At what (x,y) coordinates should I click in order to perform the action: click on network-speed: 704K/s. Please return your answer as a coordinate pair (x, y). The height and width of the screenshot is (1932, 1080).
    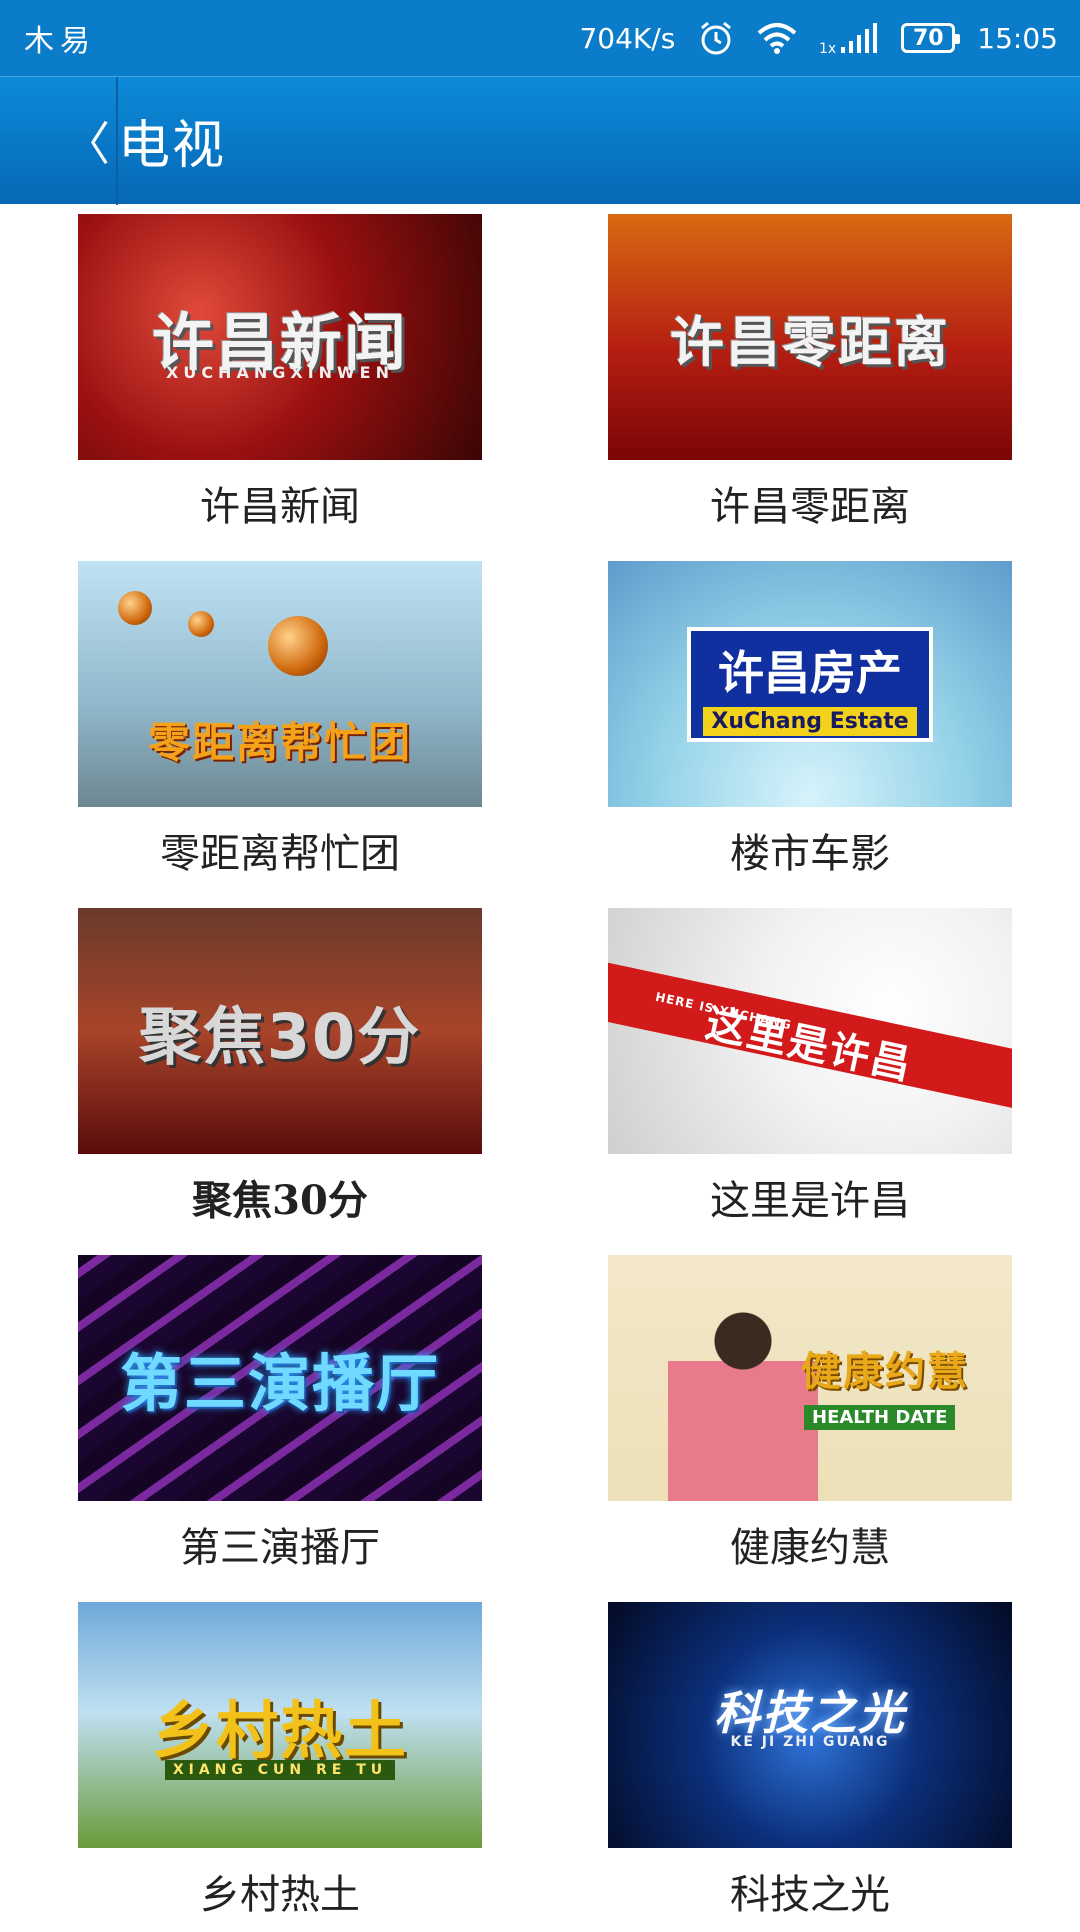
    Looking at the image, I should click on (627, 38).